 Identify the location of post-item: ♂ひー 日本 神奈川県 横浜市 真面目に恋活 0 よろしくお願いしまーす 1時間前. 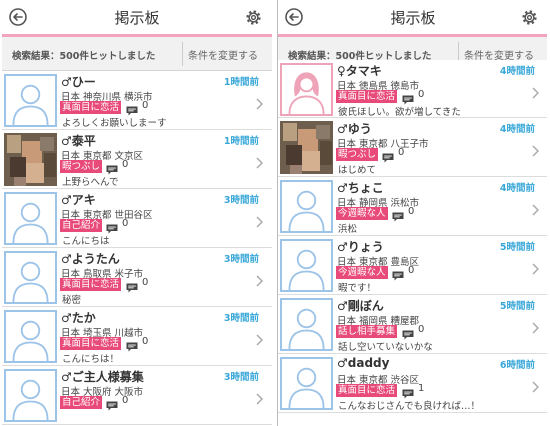
(137, 100).